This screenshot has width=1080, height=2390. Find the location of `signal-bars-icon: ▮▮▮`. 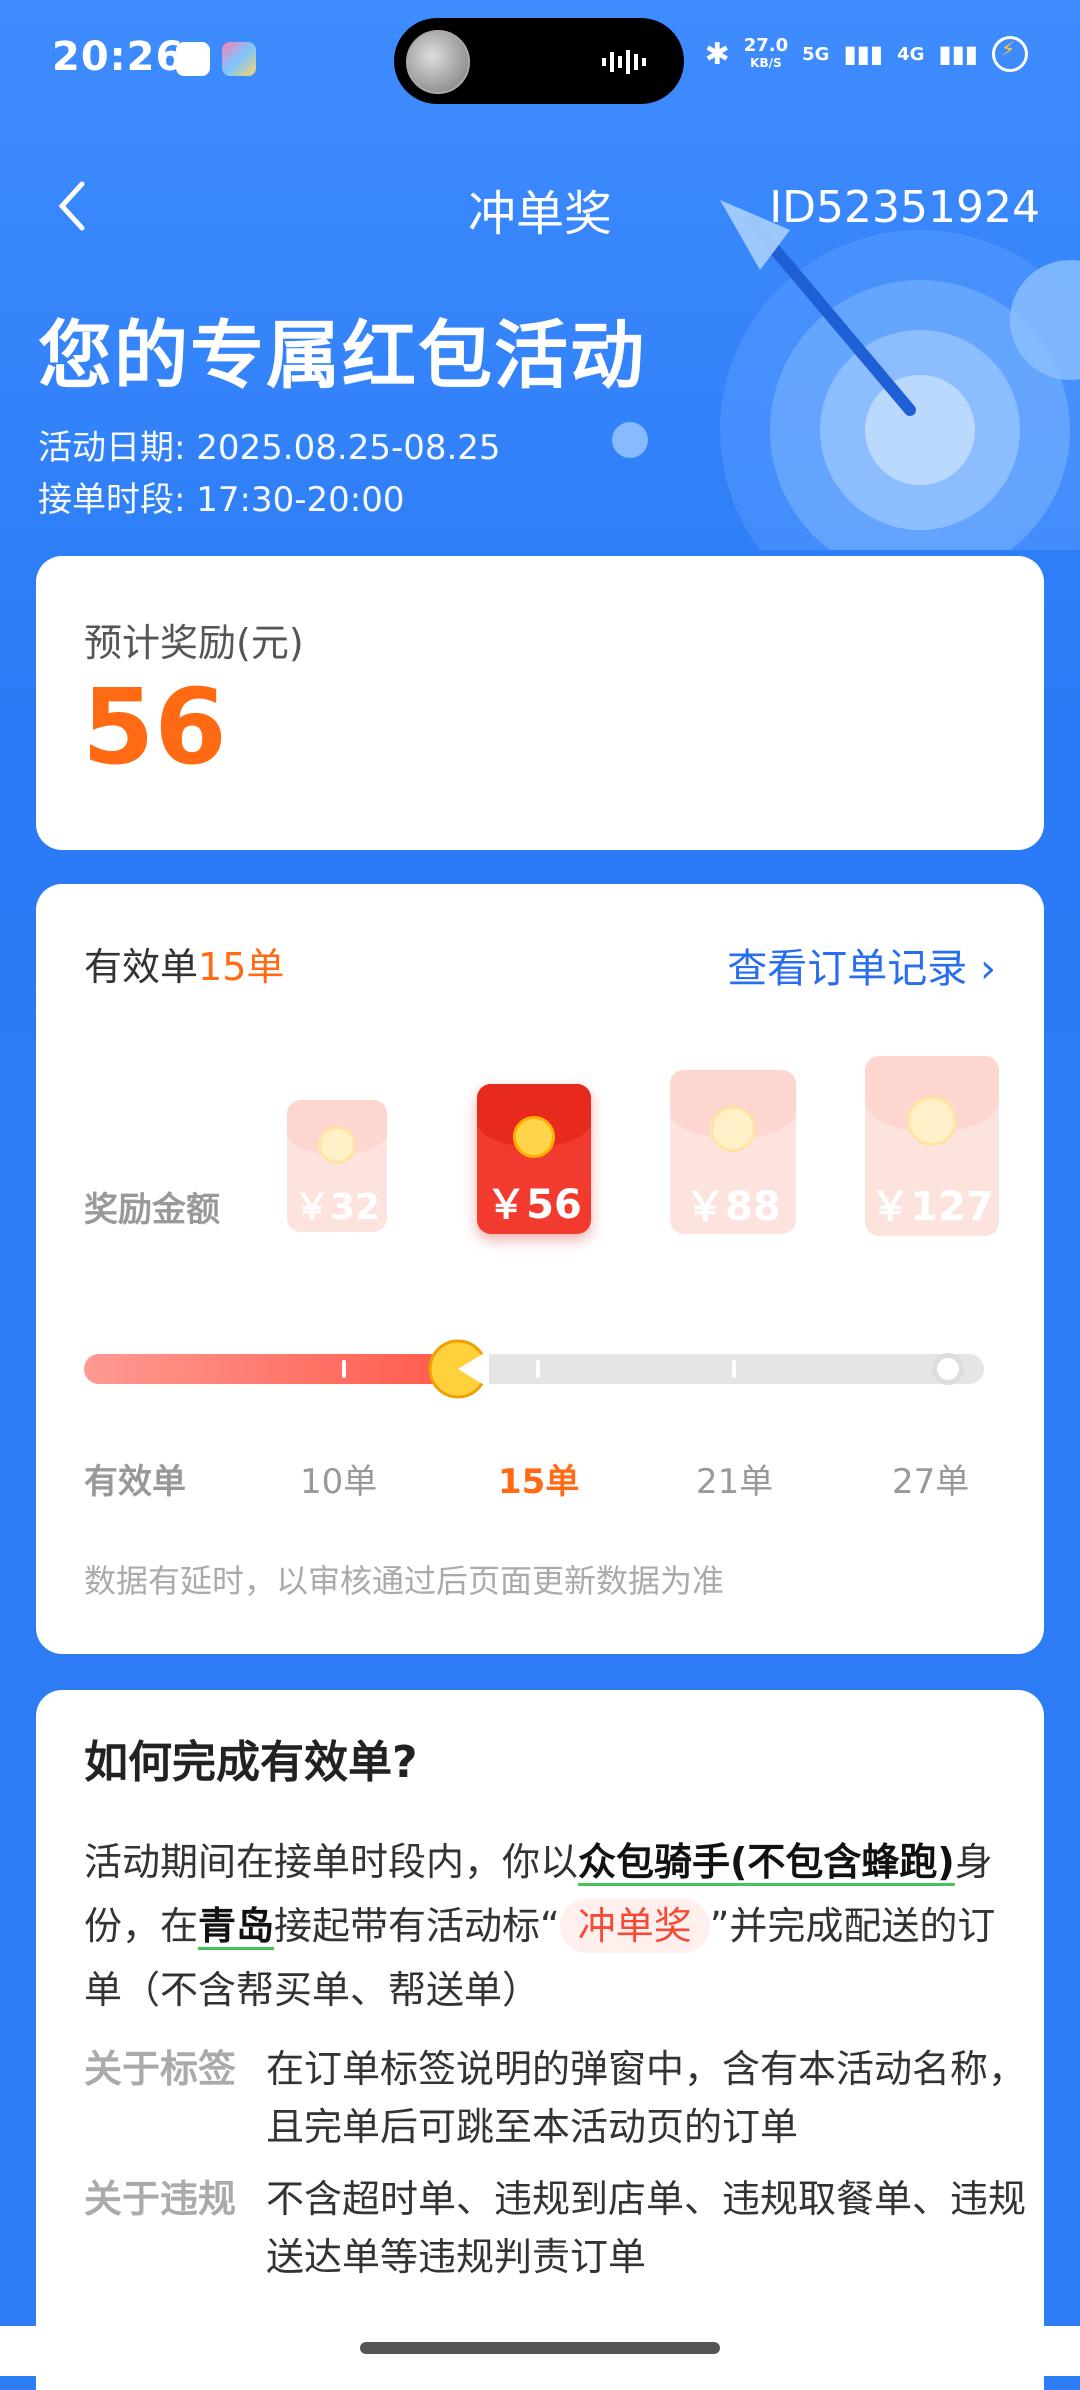

signal-bars-icon: ▮▮▮ is located at coordinates (863, 54).